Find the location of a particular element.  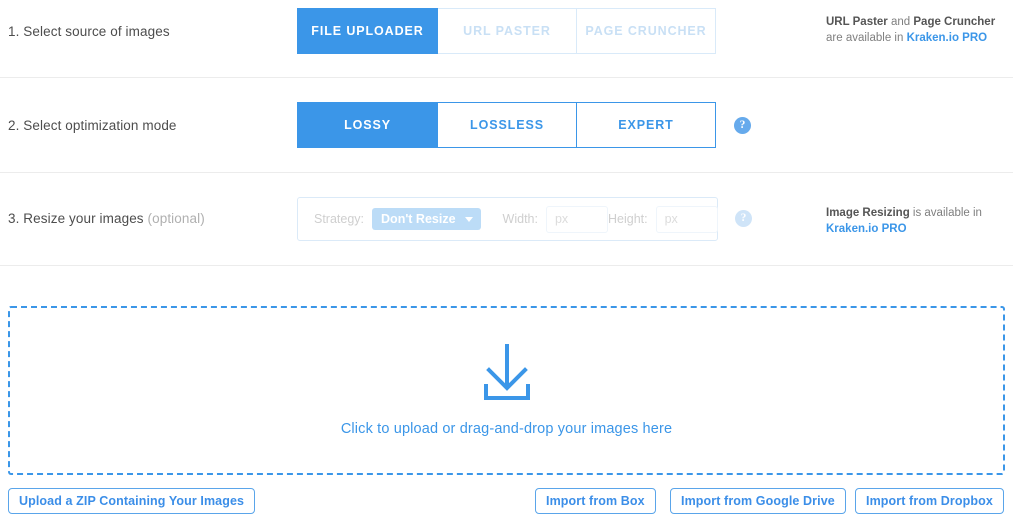

resize-help-icon: ? is located at coordinates (743, 218).